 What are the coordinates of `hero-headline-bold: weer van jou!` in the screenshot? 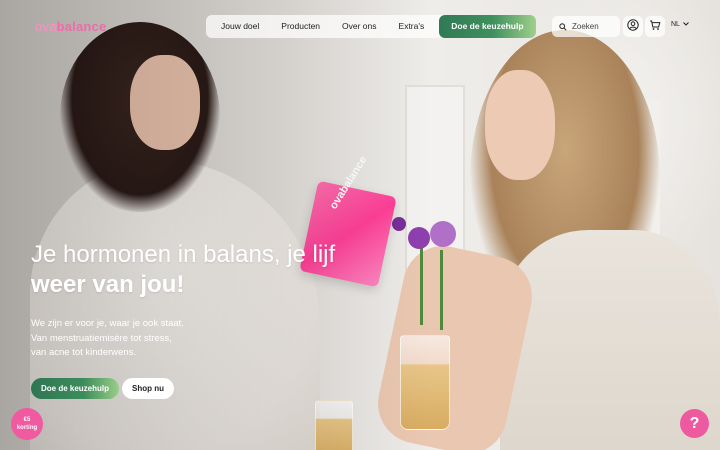 It's located at (108, 284).